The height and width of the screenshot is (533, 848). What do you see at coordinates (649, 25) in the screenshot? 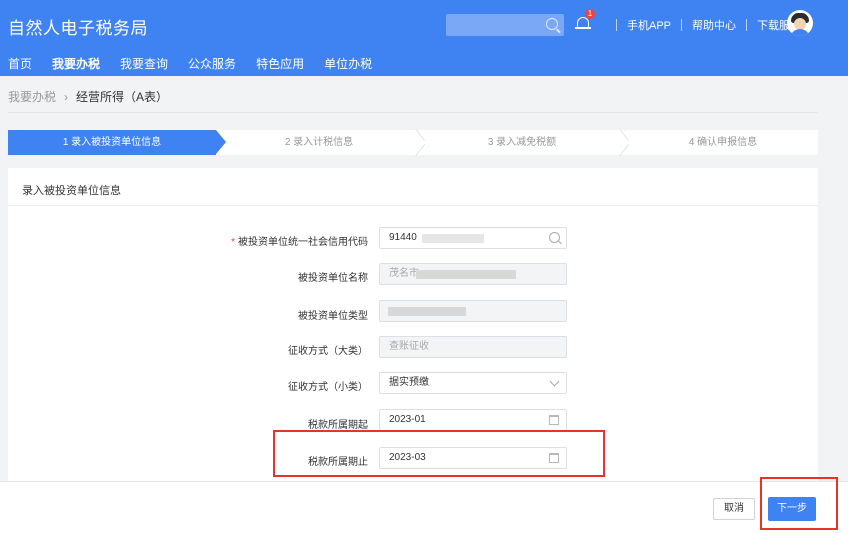
I see `mobile-app-link: 手机APP` at bounding box center [649, 25].